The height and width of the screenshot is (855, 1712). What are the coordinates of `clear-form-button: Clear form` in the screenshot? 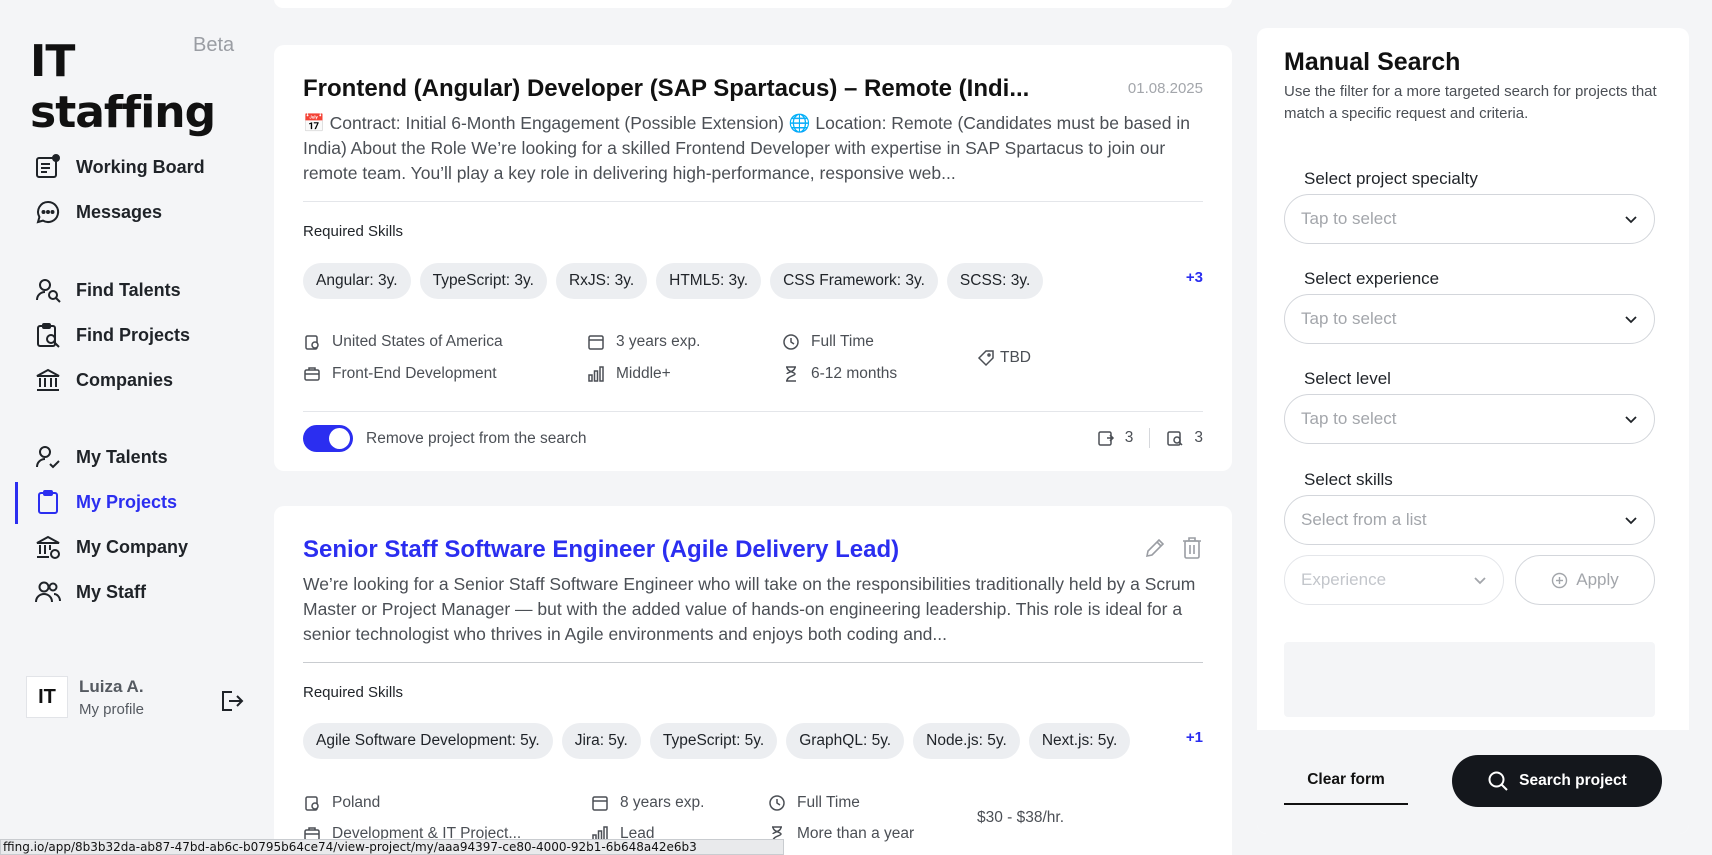 It's located at (1346, 781).